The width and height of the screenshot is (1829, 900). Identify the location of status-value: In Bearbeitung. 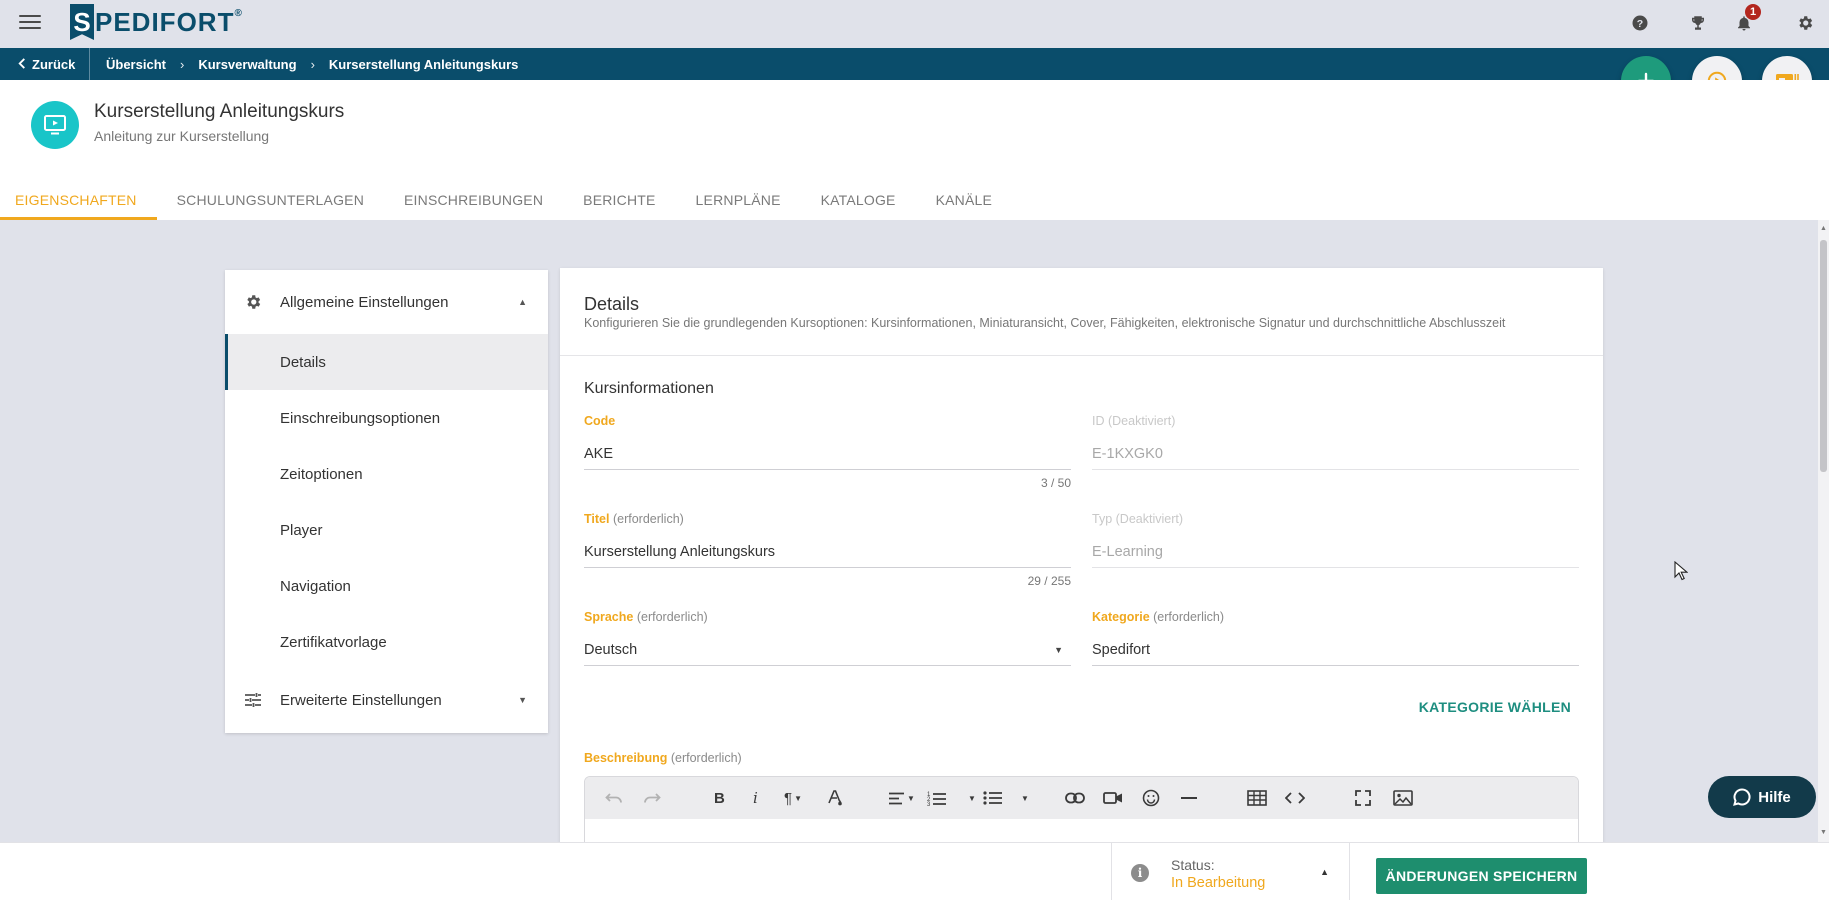
(1218, 883).